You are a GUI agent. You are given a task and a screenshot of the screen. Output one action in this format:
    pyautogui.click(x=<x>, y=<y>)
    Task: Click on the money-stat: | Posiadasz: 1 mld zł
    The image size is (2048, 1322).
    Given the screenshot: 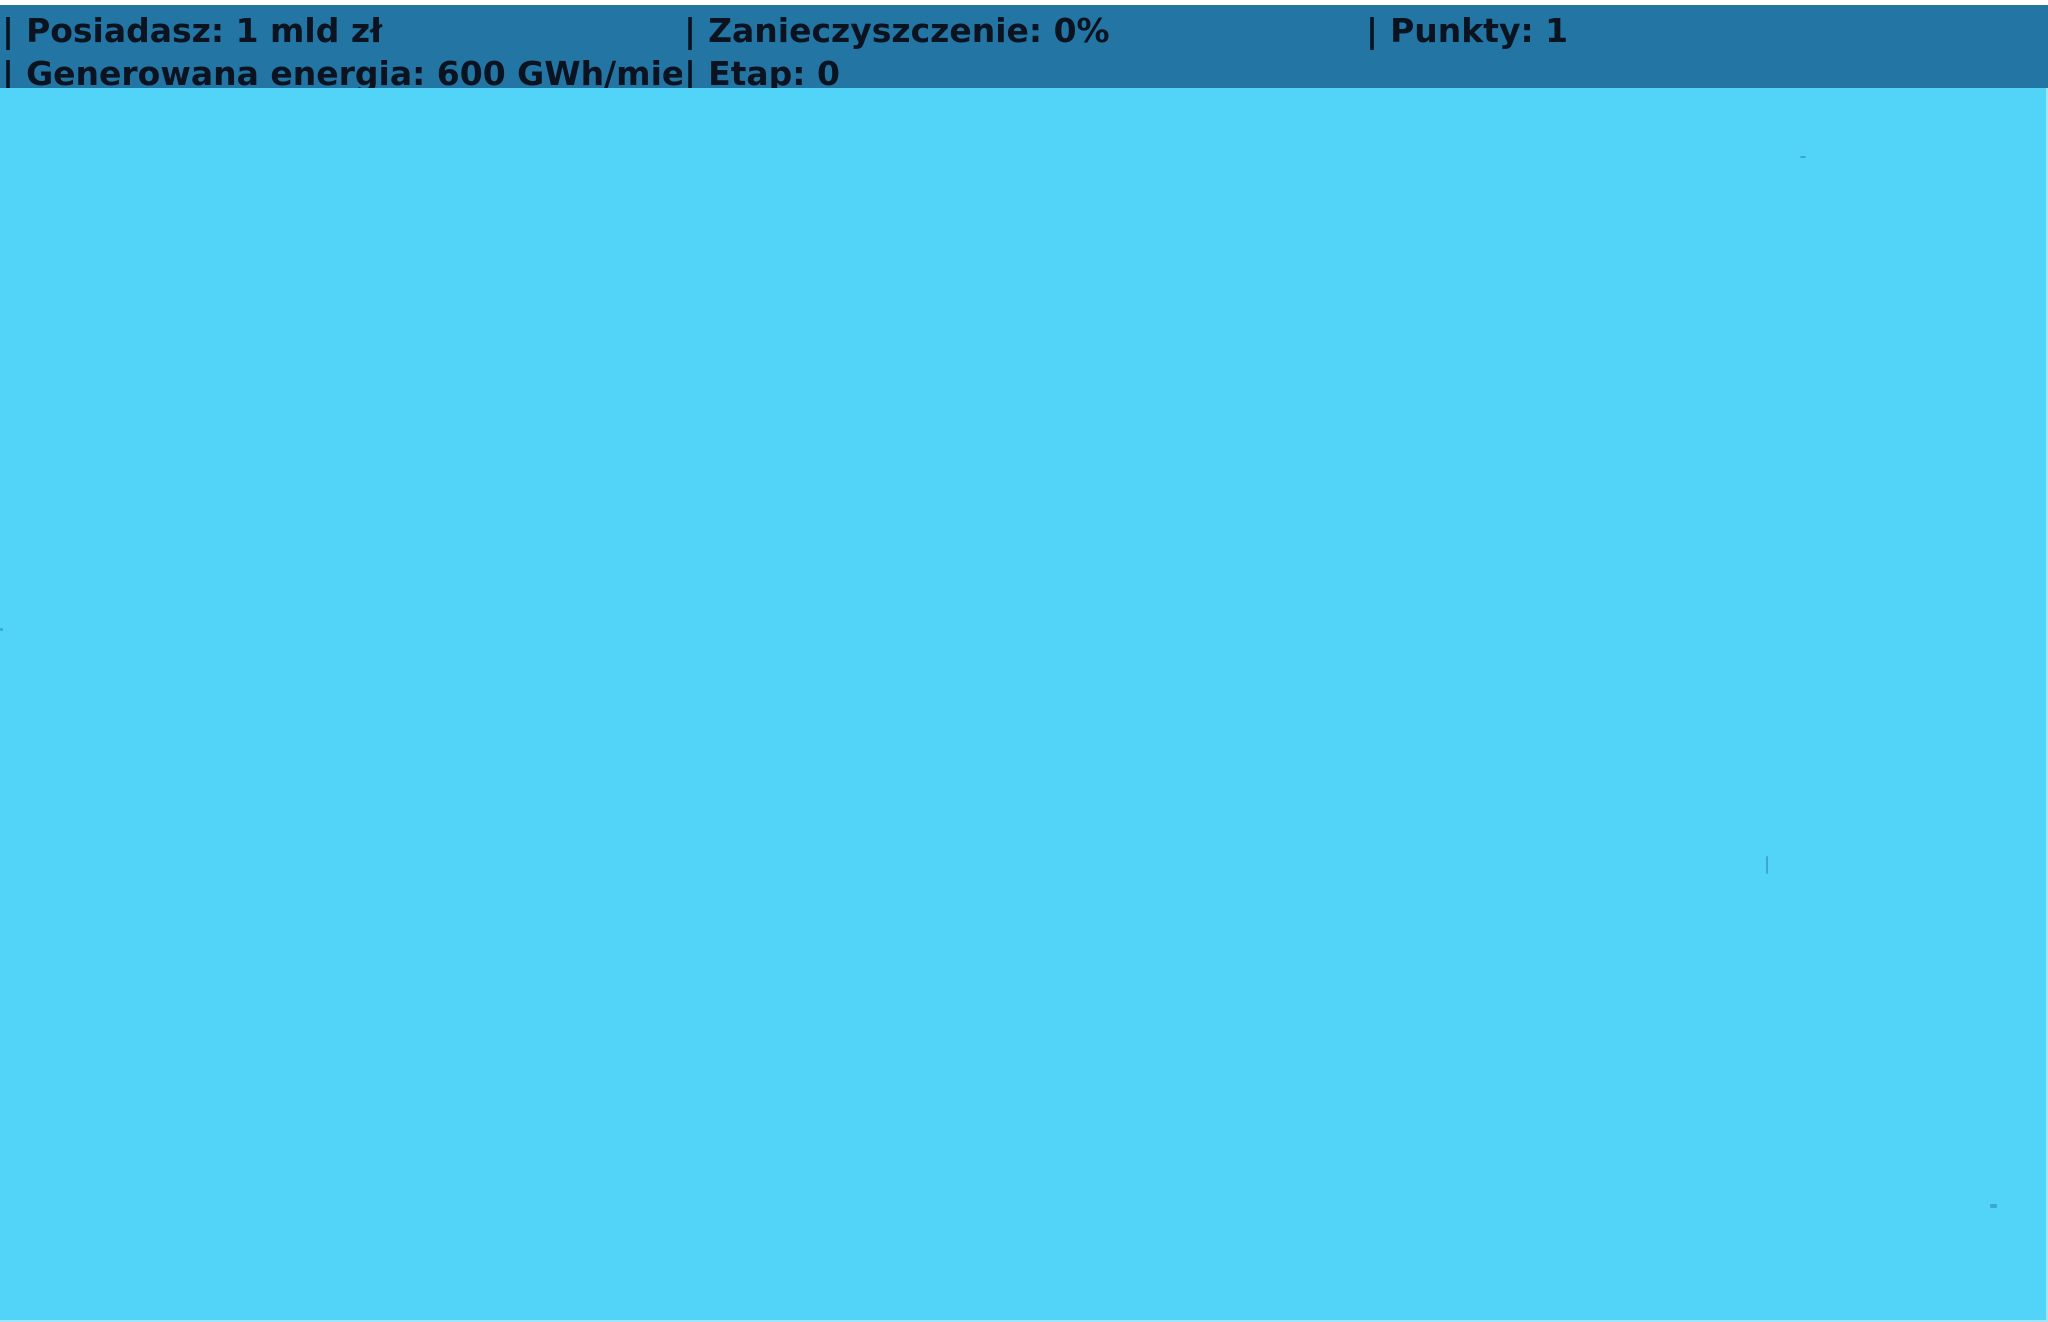 What is the action you would take?
    pyautogui.click(x=342, y=31)
    